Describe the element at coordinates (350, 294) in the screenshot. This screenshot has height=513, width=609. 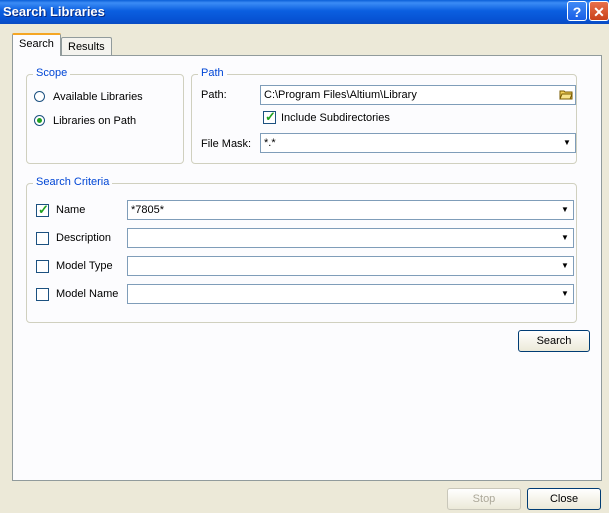
I see `model-name-input: ▼` at that location.